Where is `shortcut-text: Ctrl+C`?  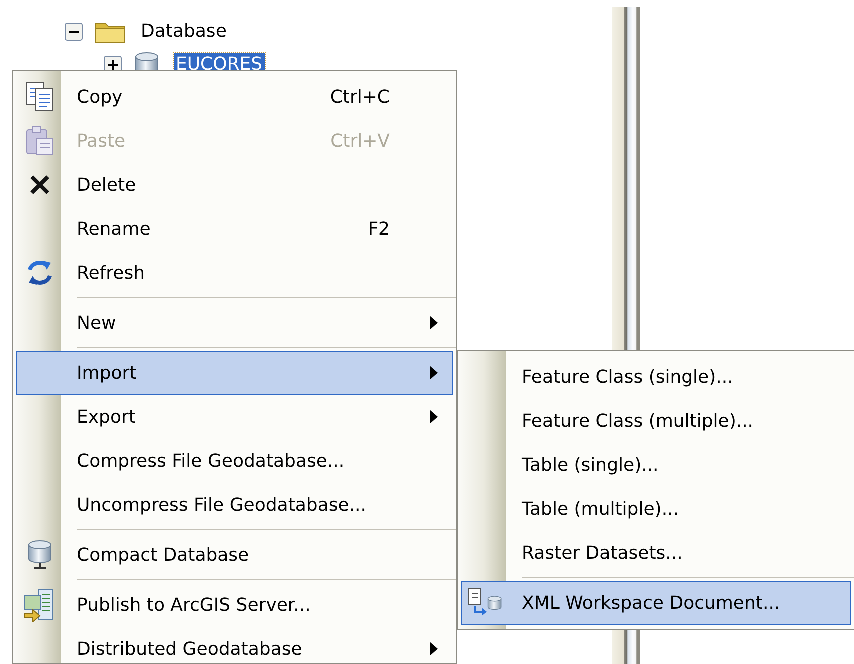
shortcut-text: Ctrl+C is located at coordinates (360, 97).